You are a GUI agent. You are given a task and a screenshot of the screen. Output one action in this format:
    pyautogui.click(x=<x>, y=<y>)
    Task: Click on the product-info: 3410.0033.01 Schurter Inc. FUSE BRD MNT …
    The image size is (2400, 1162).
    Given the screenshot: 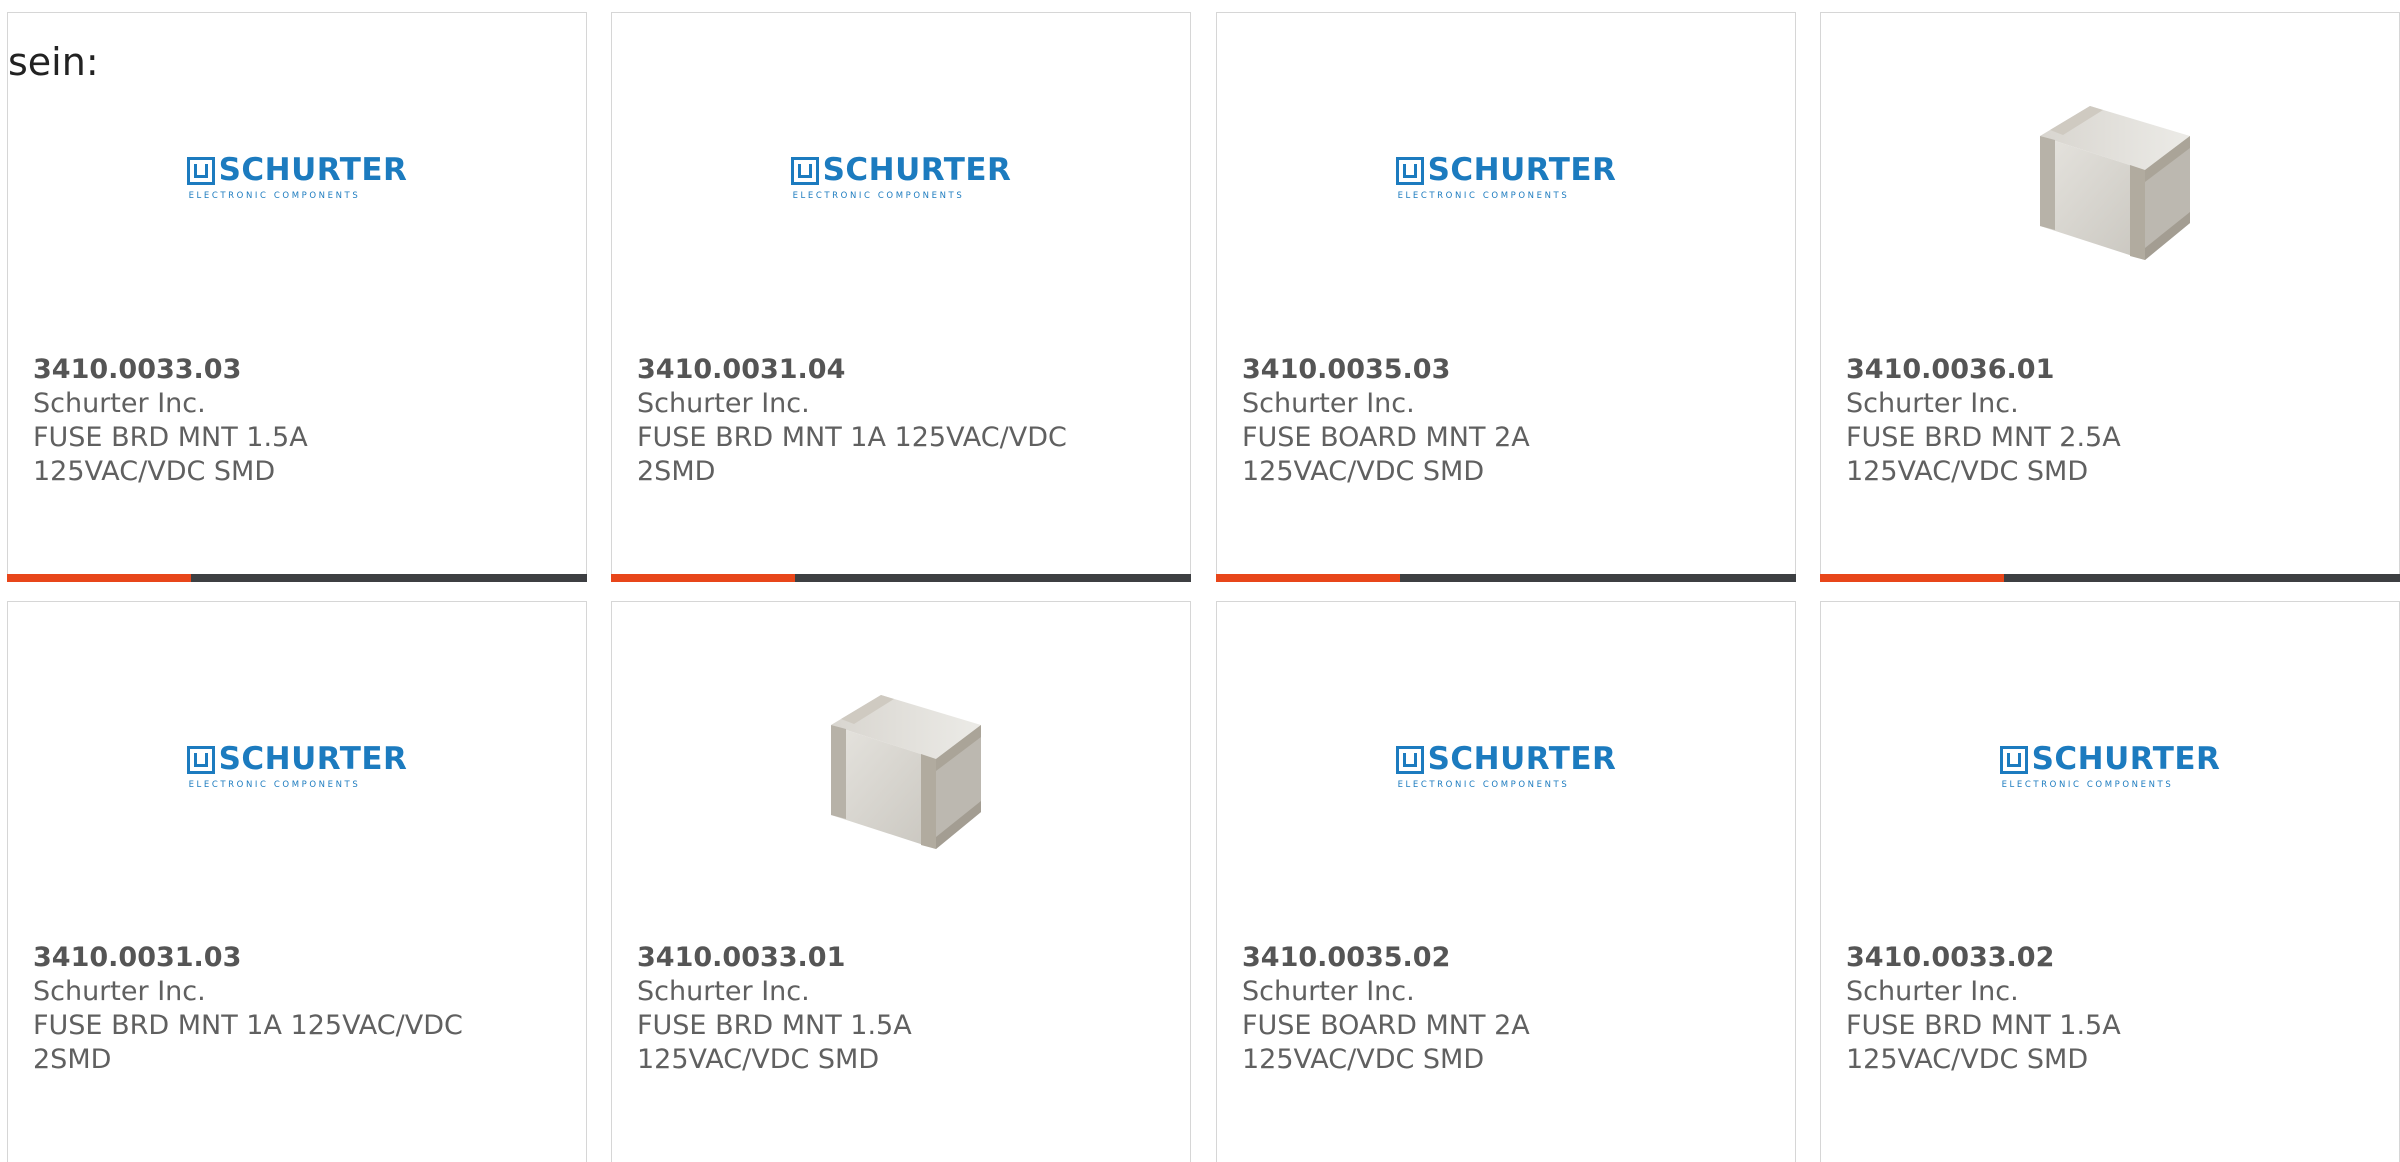 What is the action you would take?
    pyautogui.click(x=902, y=1009)
    